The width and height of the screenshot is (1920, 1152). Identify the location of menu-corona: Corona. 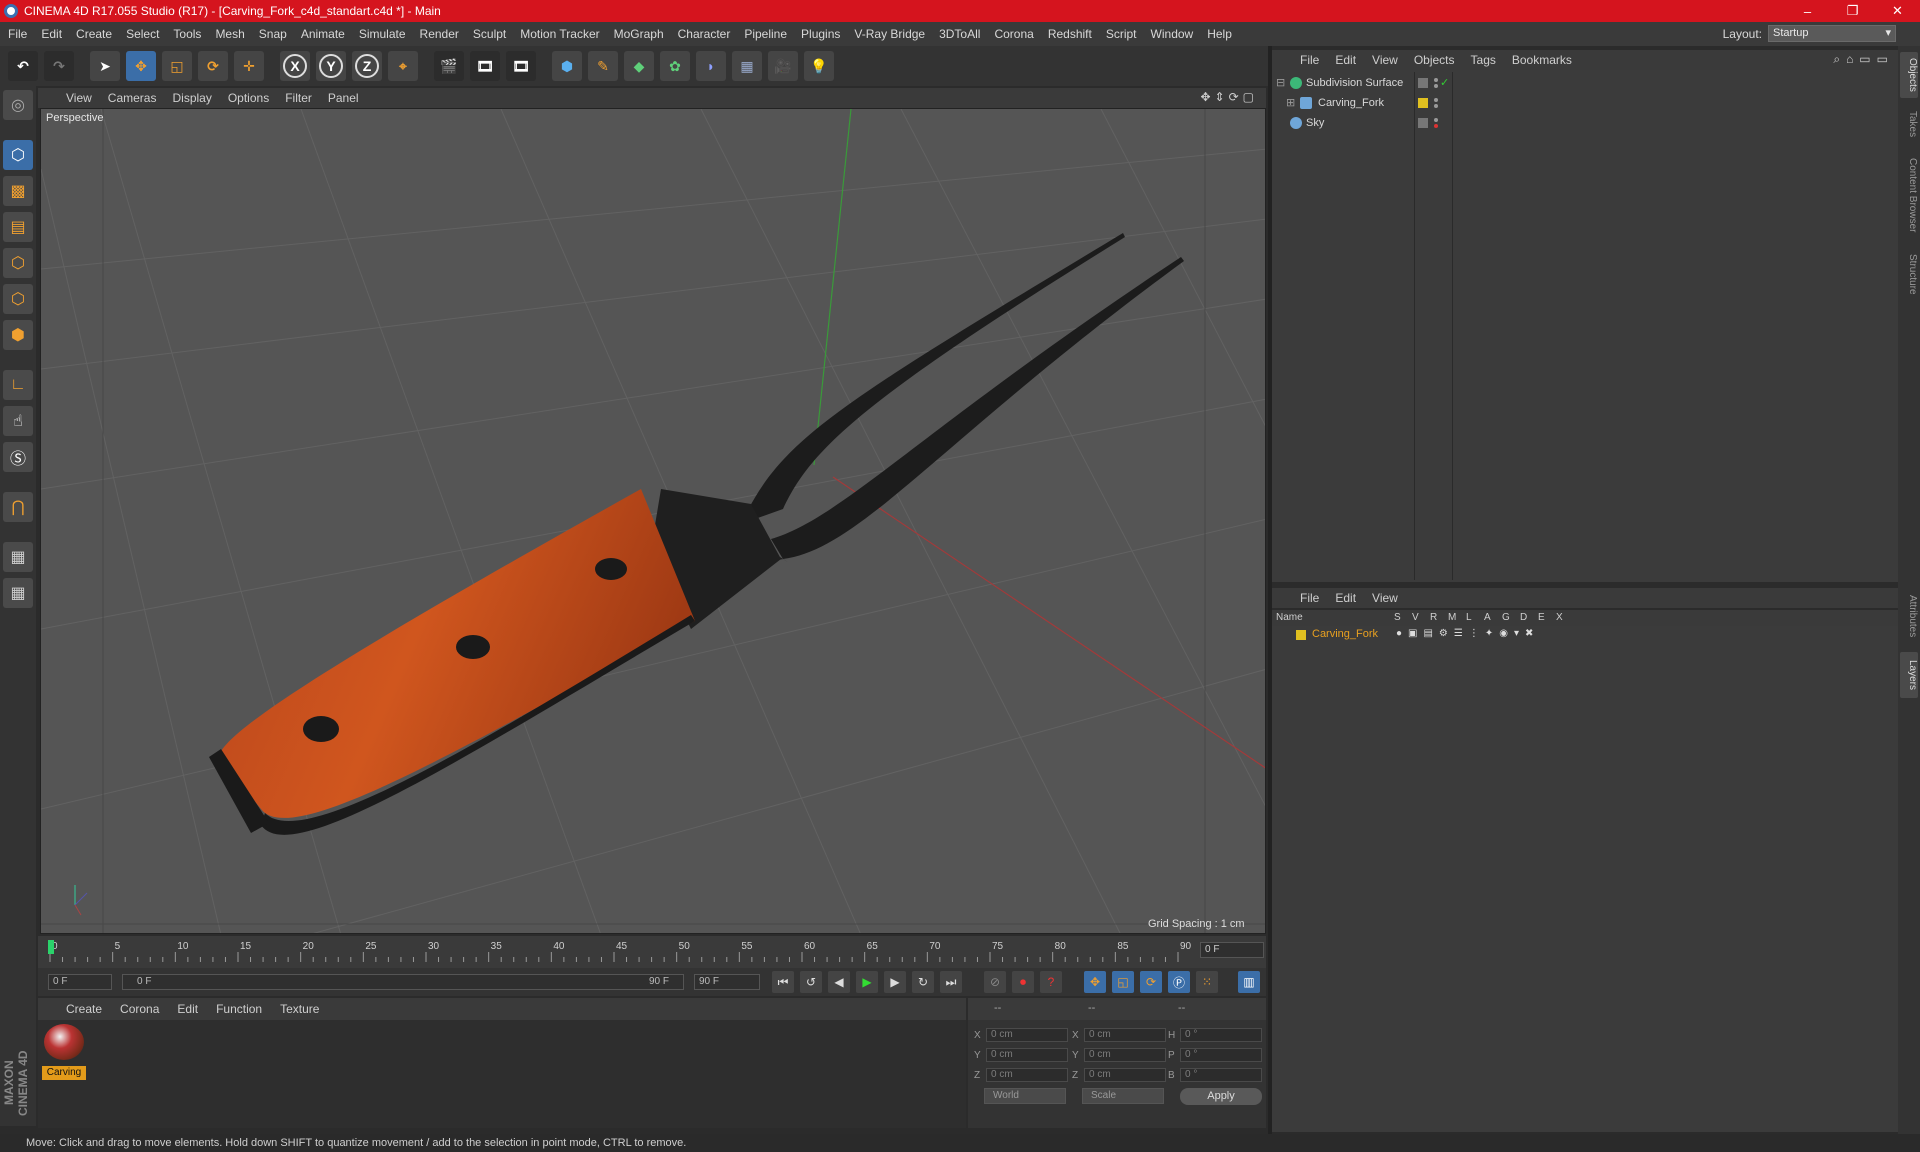
(1013, 34).